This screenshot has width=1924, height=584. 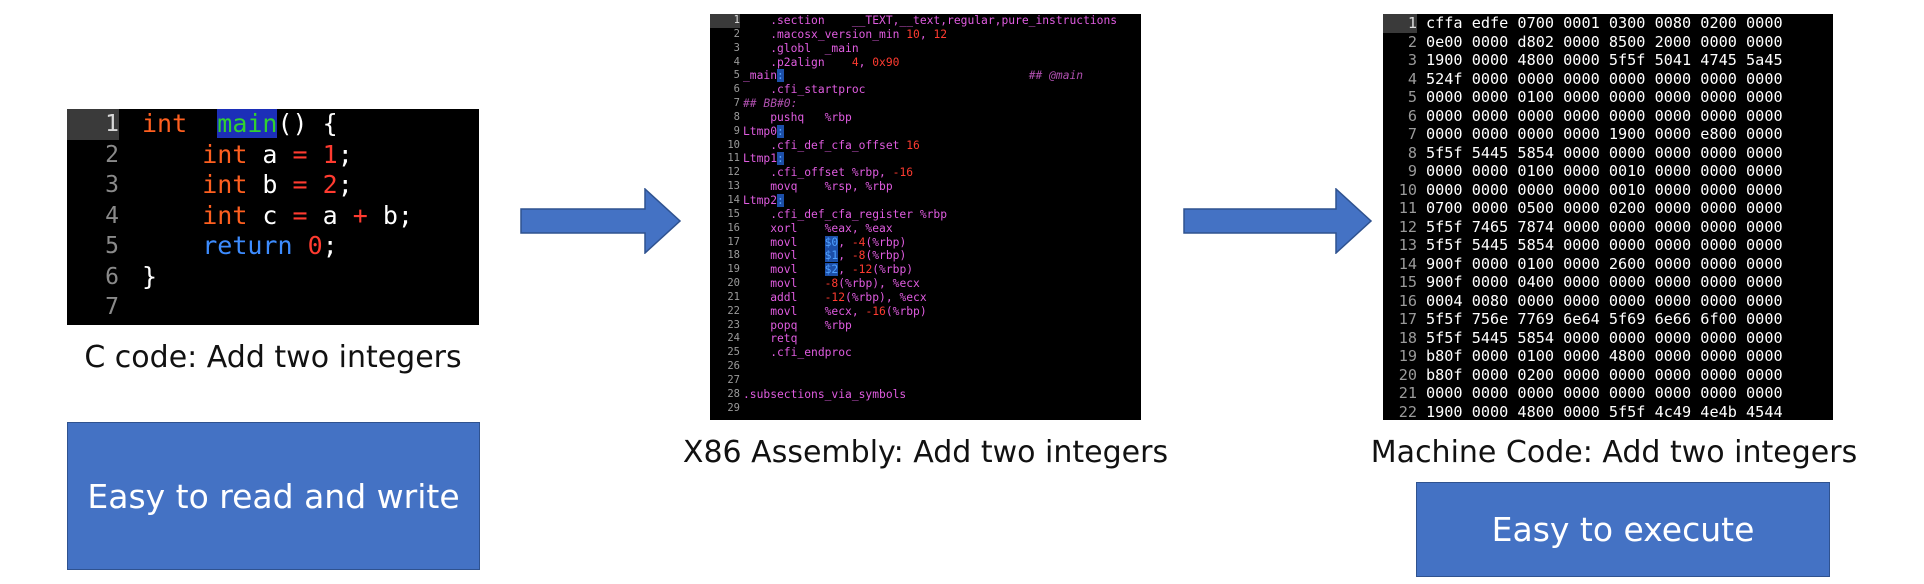 I want to click on hex-text: b80f 0000 0100 0000 4800 0000 0000 0000, so click(x=1604, y=356).